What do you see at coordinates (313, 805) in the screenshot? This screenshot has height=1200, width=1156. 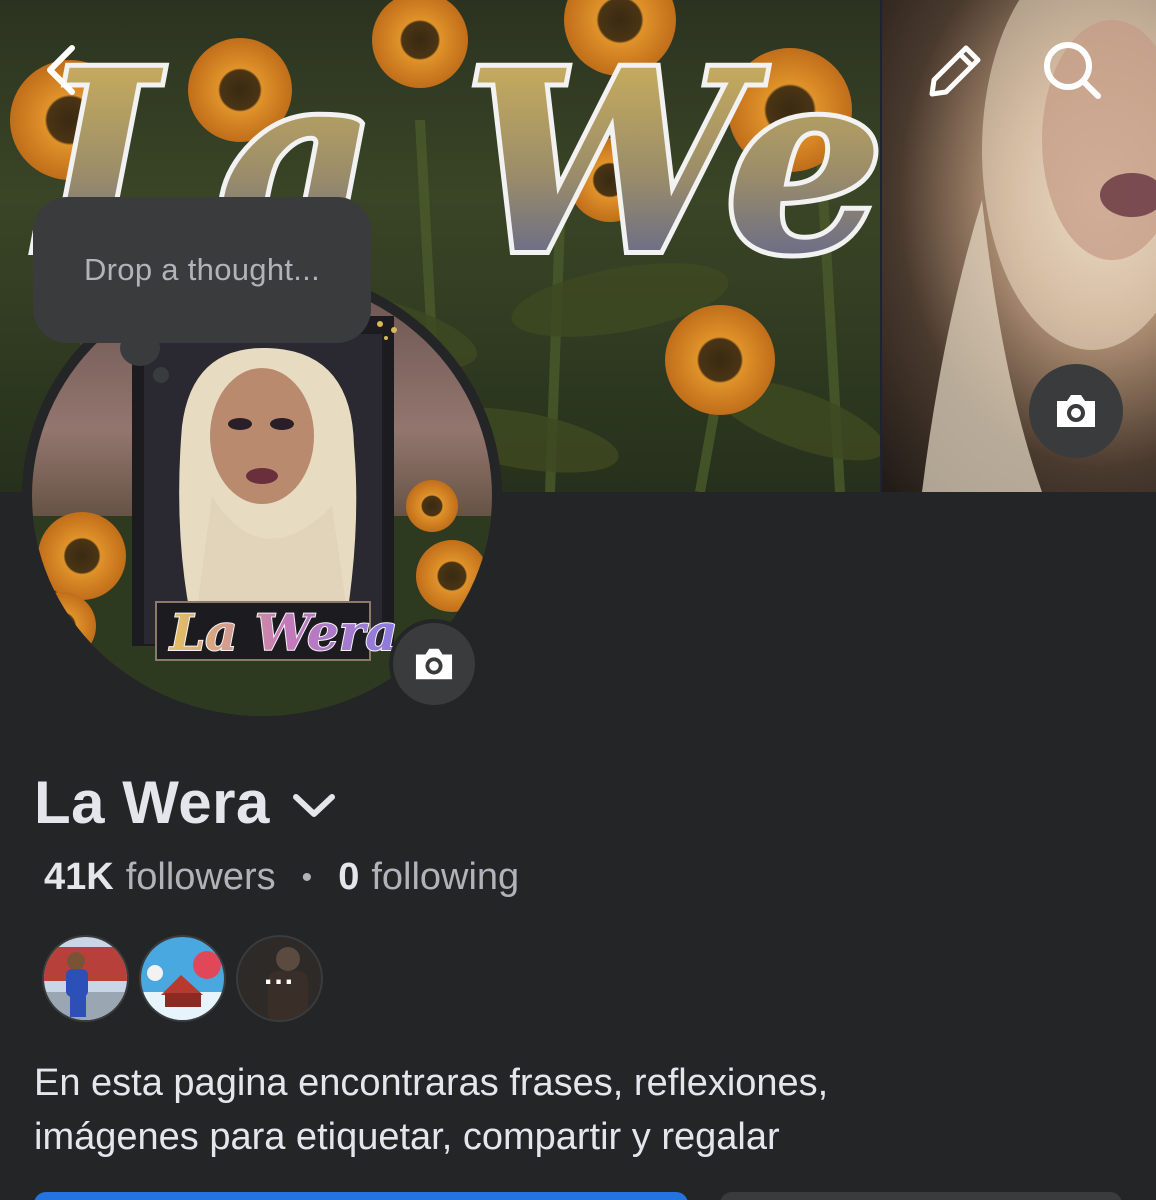 I see `chevron-down-icon` at bounding box center [313, 805].